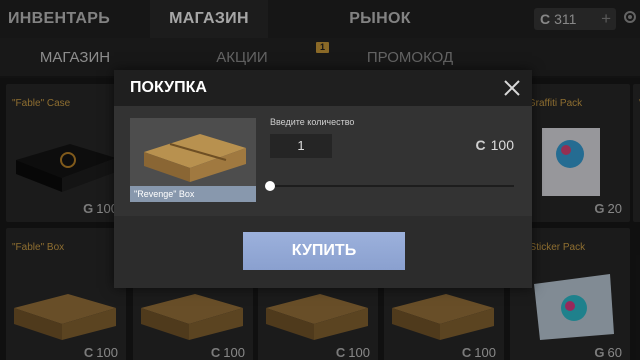 The width and height of the screenshot is (640, 360). What do you see at coordinates (193, 194) in the screenshot?
I see `preview-item-label: "Revenge" Box` at bounding box center [193, 194].